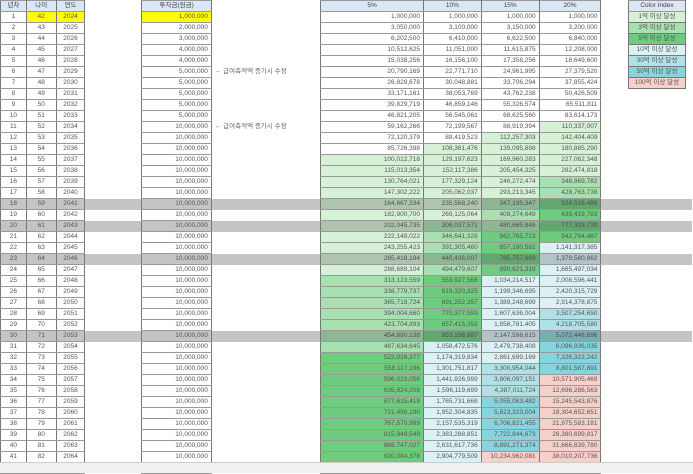 This screenshot has height=474, width=693. Describe the element at coordinates (570, 105) in the screenshot. I see `rate-20-cell: 65,511,811` at that location.